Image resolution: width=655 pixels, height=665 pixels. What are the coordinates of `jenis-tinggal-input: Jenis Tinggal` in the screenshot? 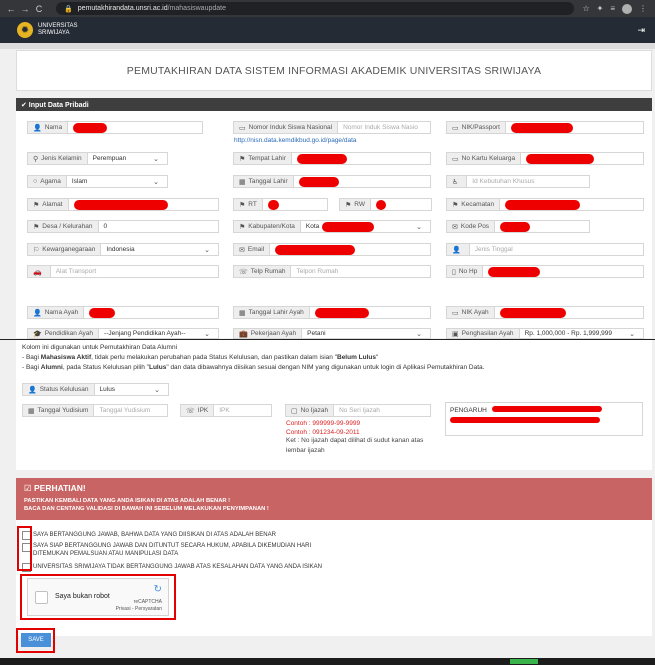 It's located at (556, 249).